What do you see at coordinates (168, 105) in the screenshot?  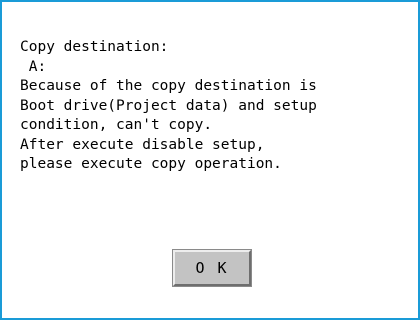 I see `message-line-reason-2: Boot drive(Project data) and setup` at bounding box center [168, 105].